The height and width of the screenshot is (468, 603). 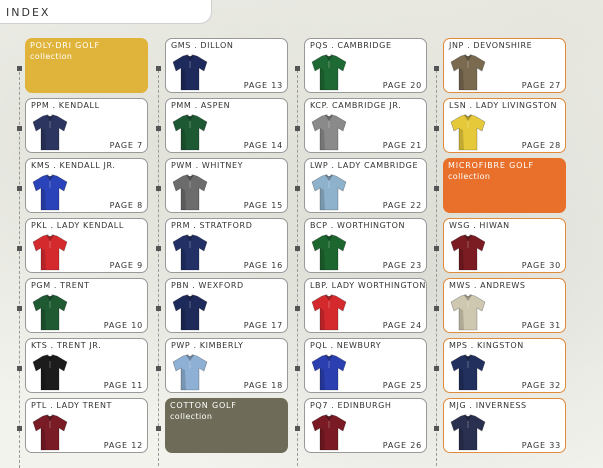 I want to click on category-title: POLY-DRI GOLF, so click(x=65, y=45).